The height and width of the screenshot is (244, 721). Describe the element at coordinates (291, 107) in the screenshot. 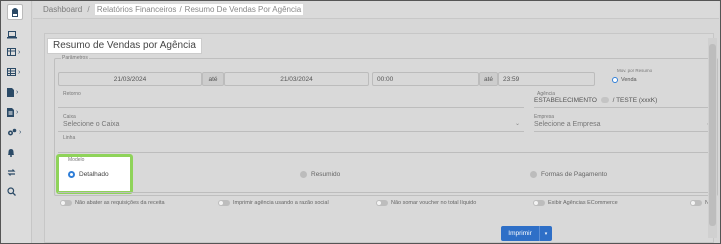

I see `retorno-field-line` at that location.